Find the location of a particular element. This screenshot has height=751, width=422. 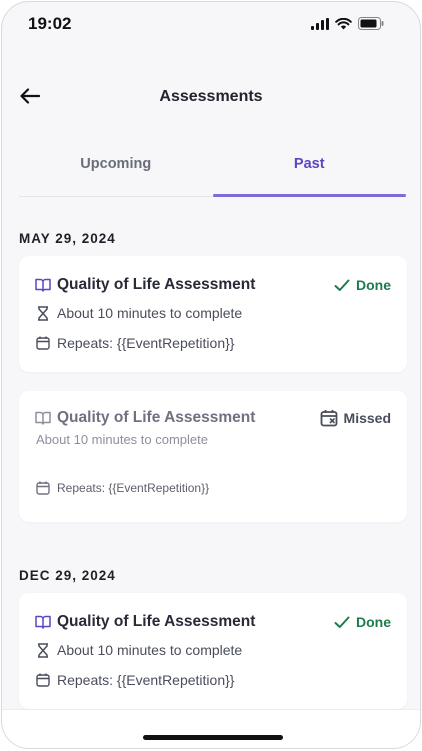

status-missed: Missed is located at coordinates (355, 418).